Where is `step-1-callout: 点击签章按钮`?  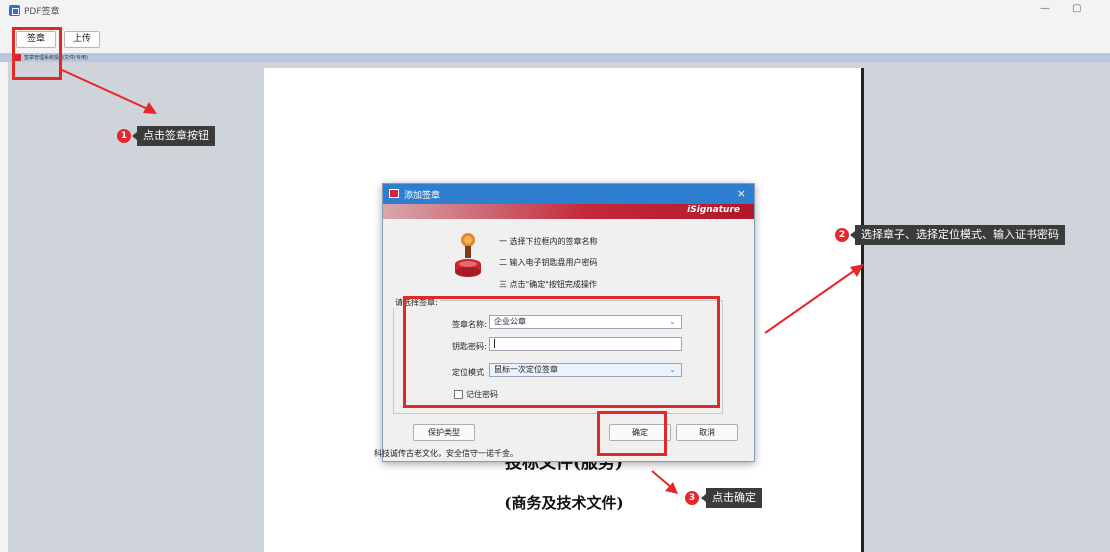
step-1-callout: 点击签章按钮 is located at coordinates (173, 136).